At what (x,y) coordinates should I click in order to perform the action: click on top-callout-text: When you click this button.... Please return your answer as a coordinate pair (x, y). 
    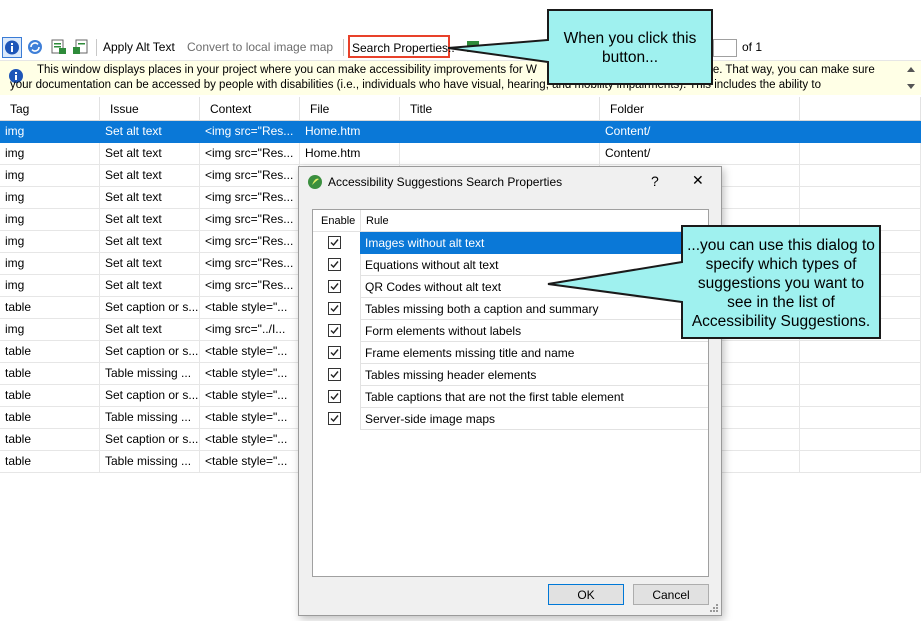
    Looking at the image, I should click on (630, 48).